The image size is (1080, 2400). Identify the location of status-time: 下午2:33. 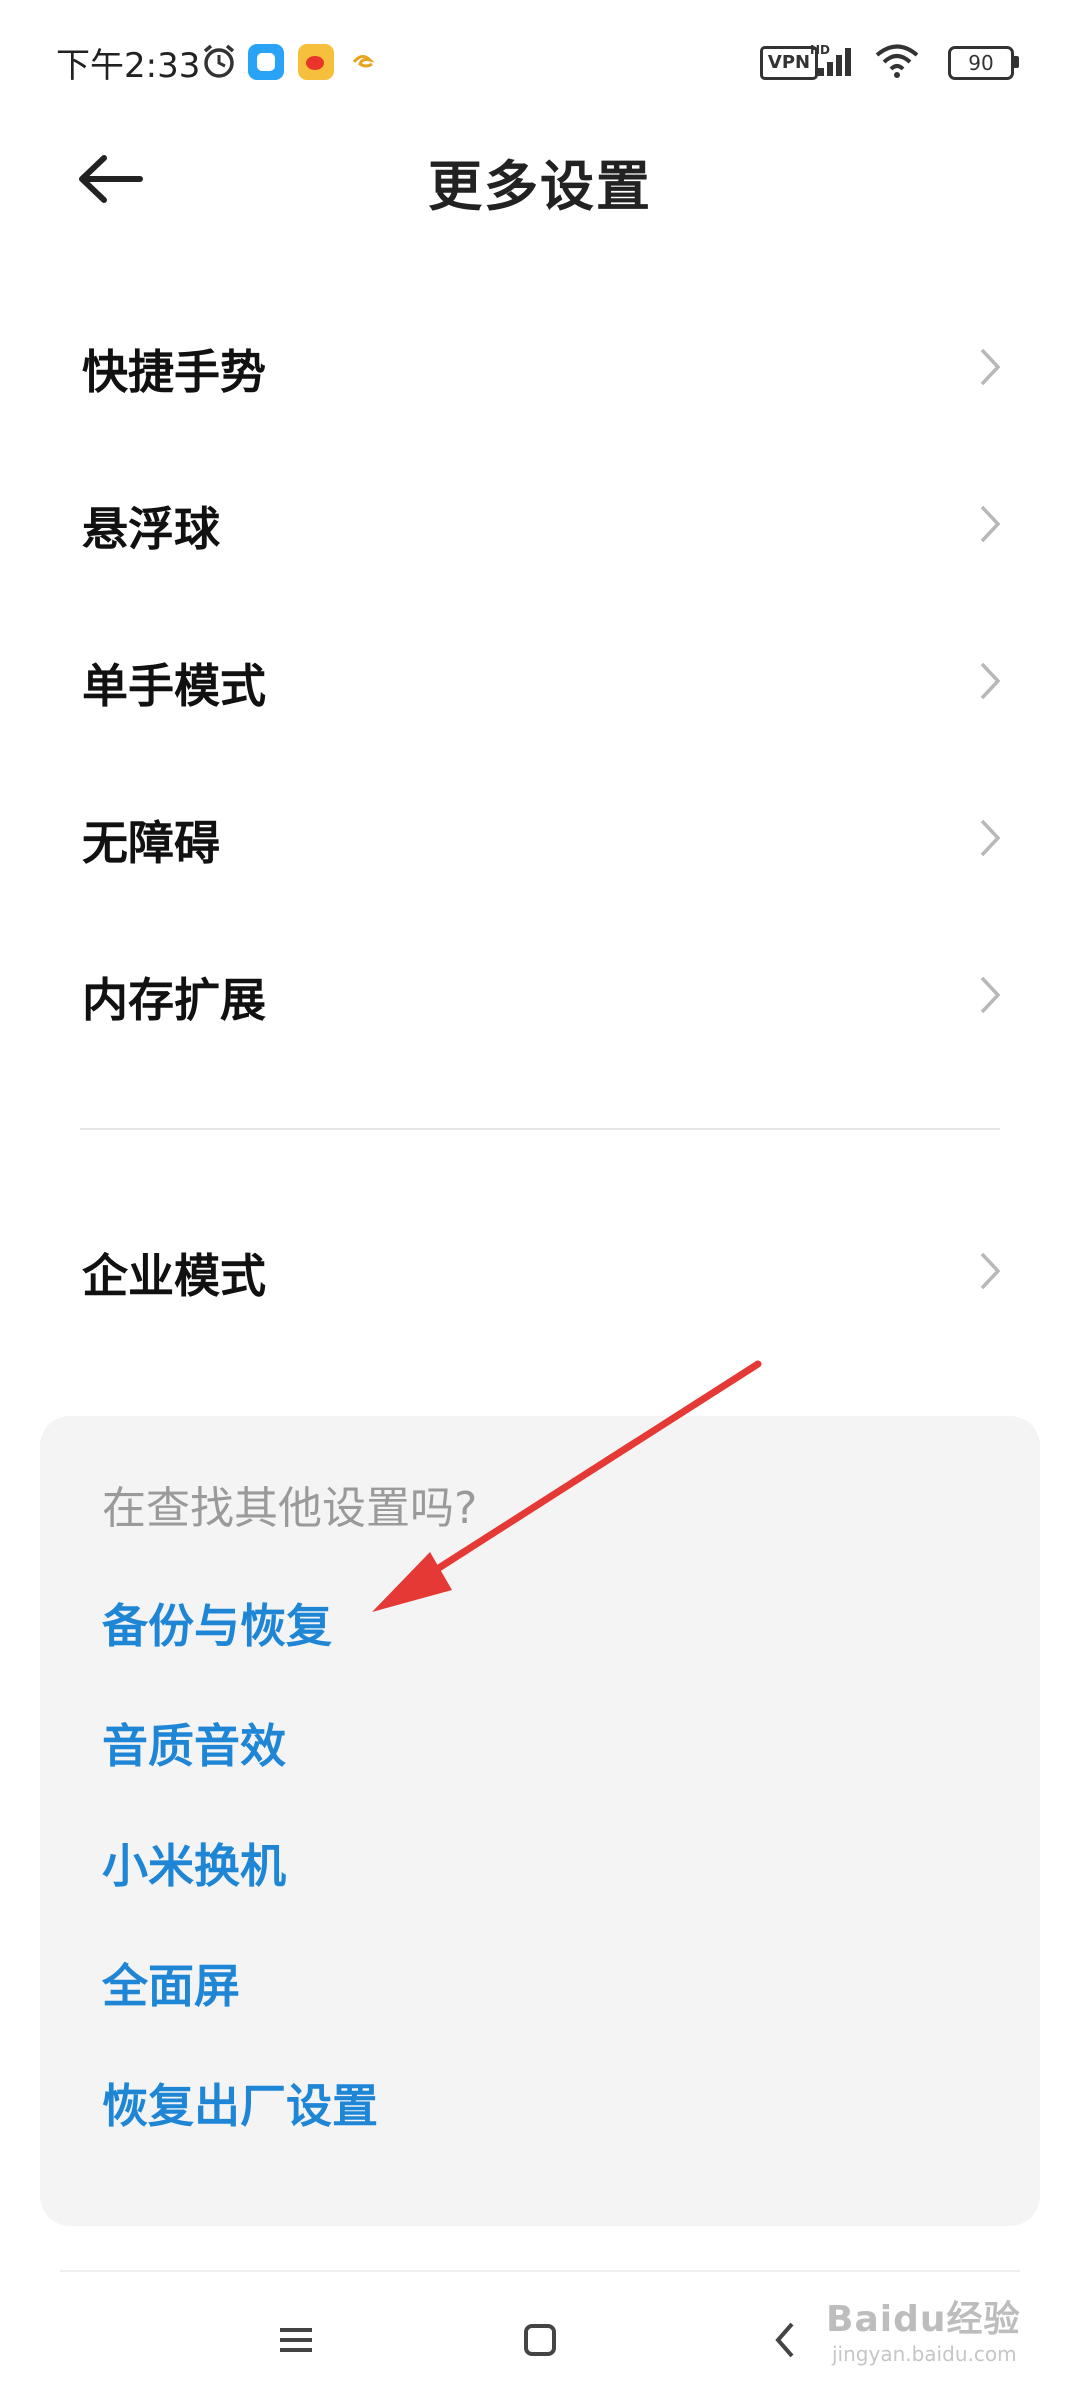
(128, 66).